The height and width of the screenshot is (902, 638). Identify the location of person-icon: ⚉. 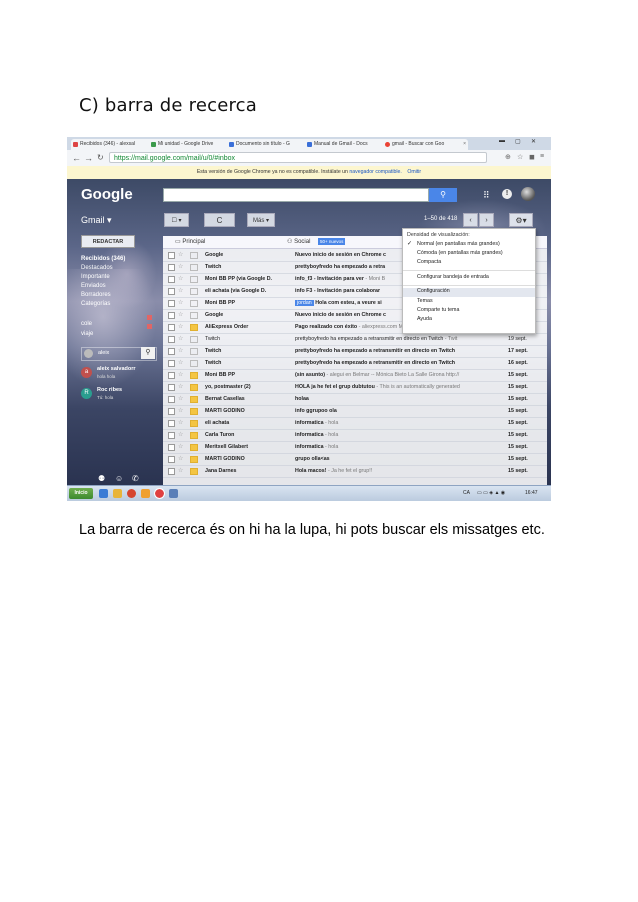
(101, 478).